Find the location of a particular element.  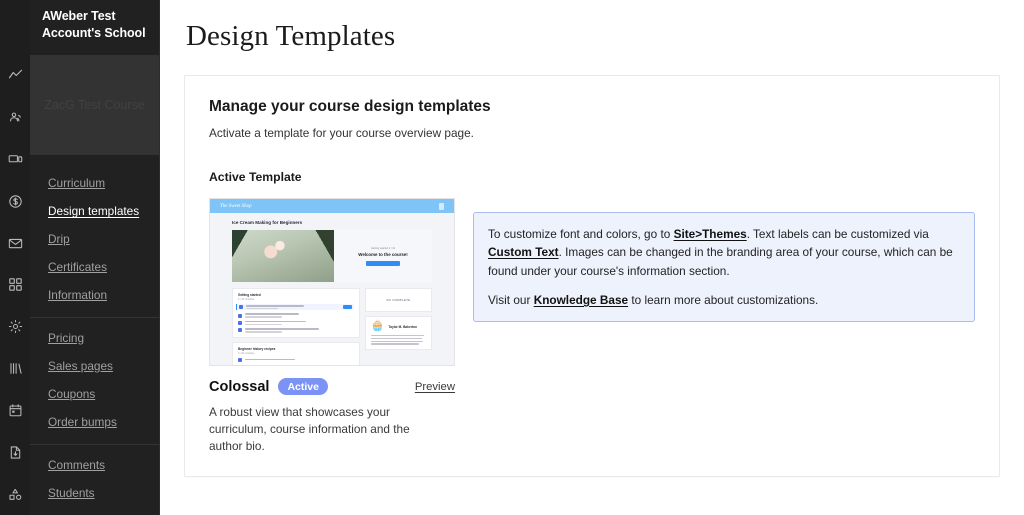

thumbnail-curriculum-title: Getting started is located at coordinates (249, 295).